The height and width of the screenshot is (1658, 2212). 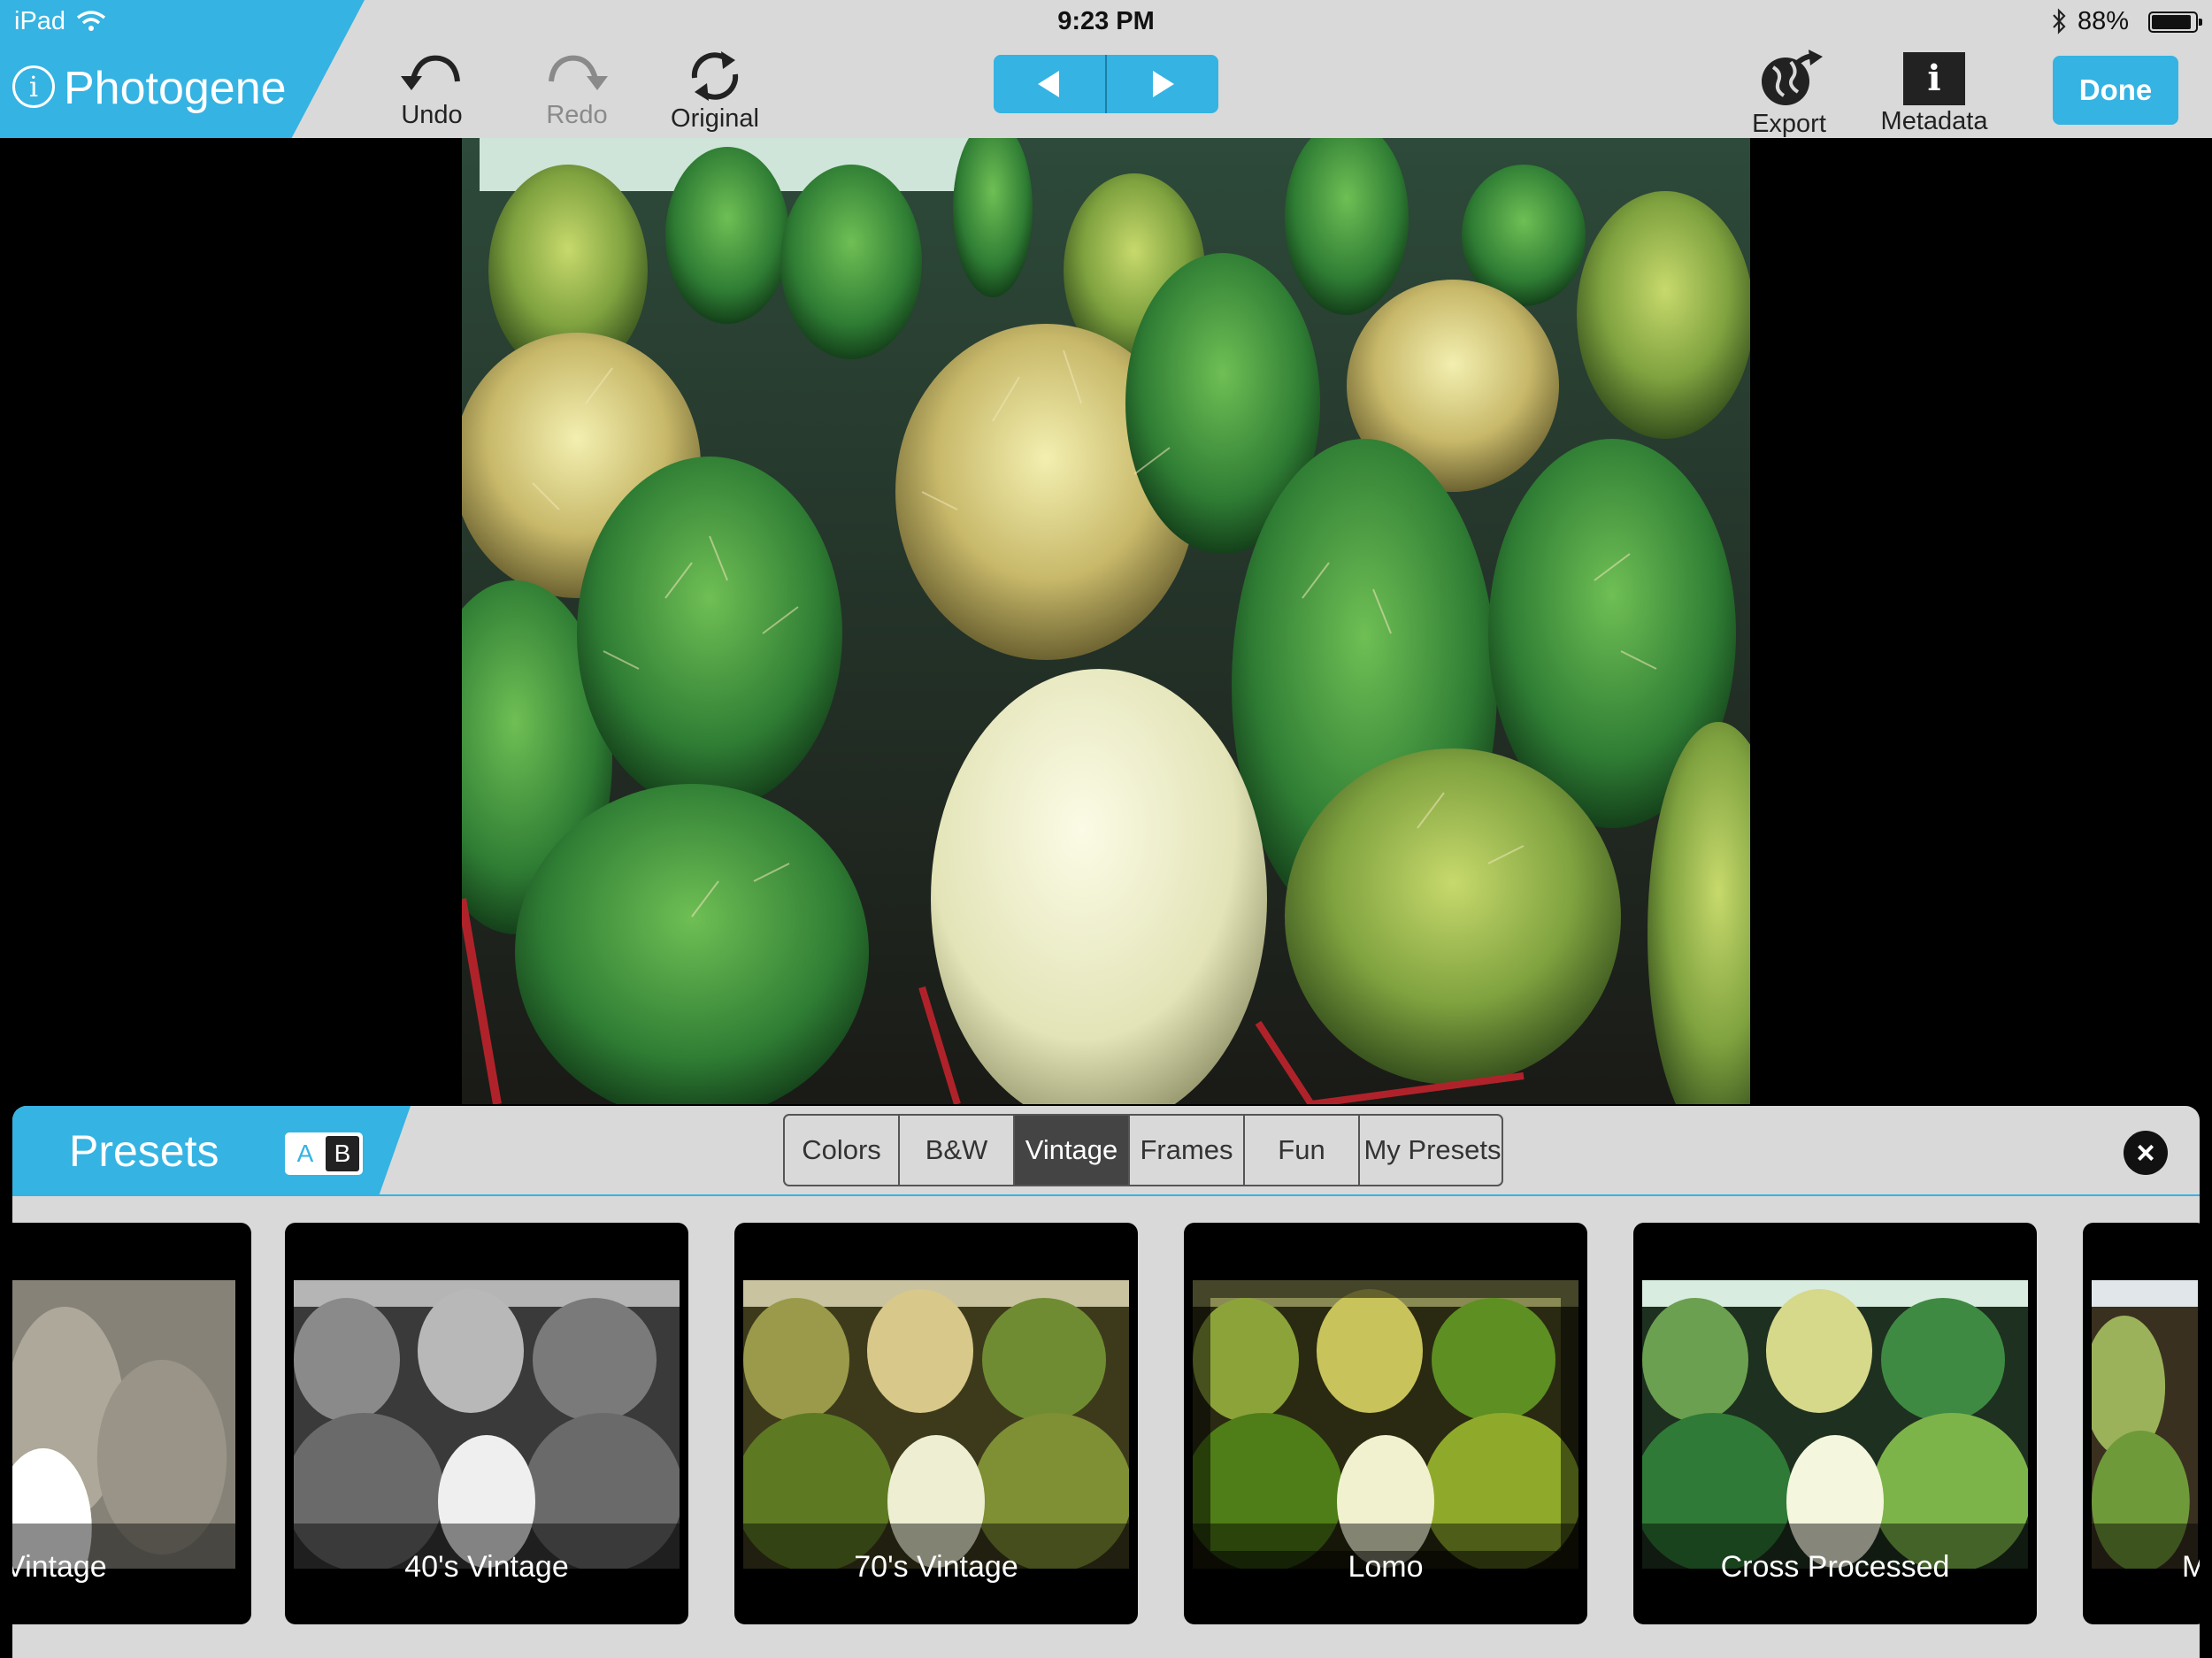 What do you see at coordinates (2115, 91) in the screenshot?
I see `done-button: Done` at bounding box center [2115, 91].